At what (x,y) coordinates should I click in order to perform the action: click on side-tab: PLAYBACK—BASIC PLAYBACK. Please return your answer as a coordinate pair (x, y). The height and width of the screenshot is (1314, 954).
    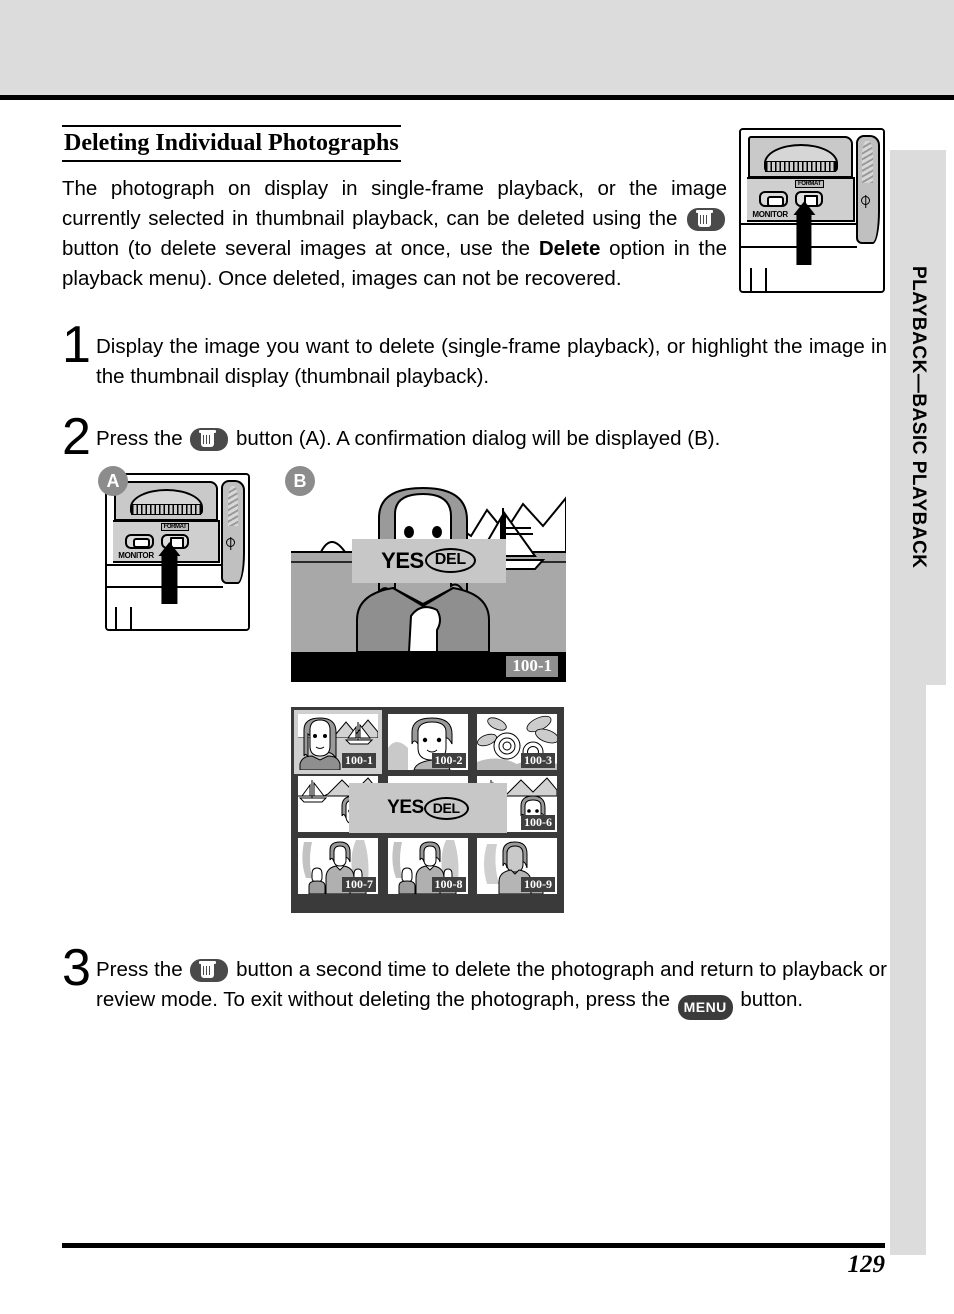
    Looking at the image, I should click on (918, 417).